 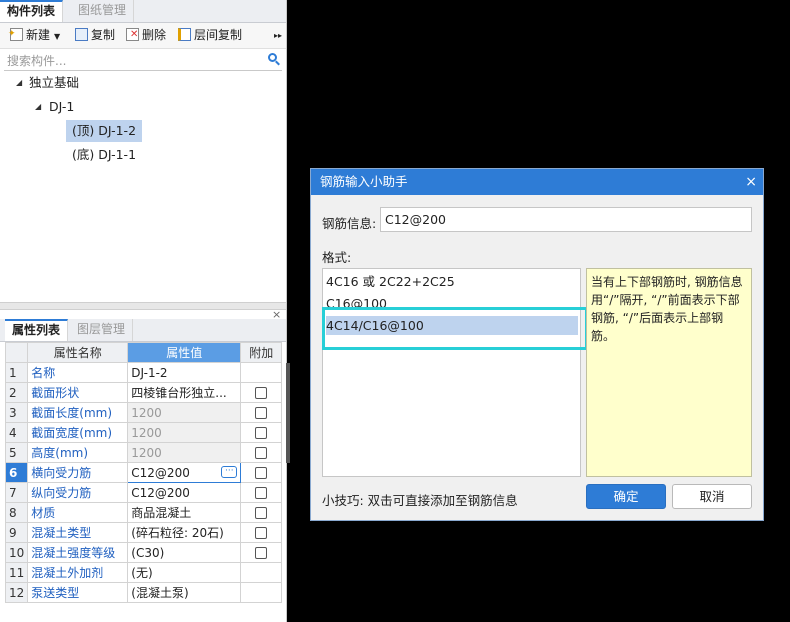 I want to click on table-row: 10 混凝土强度等级 (C30), so click(x=143, y=552).